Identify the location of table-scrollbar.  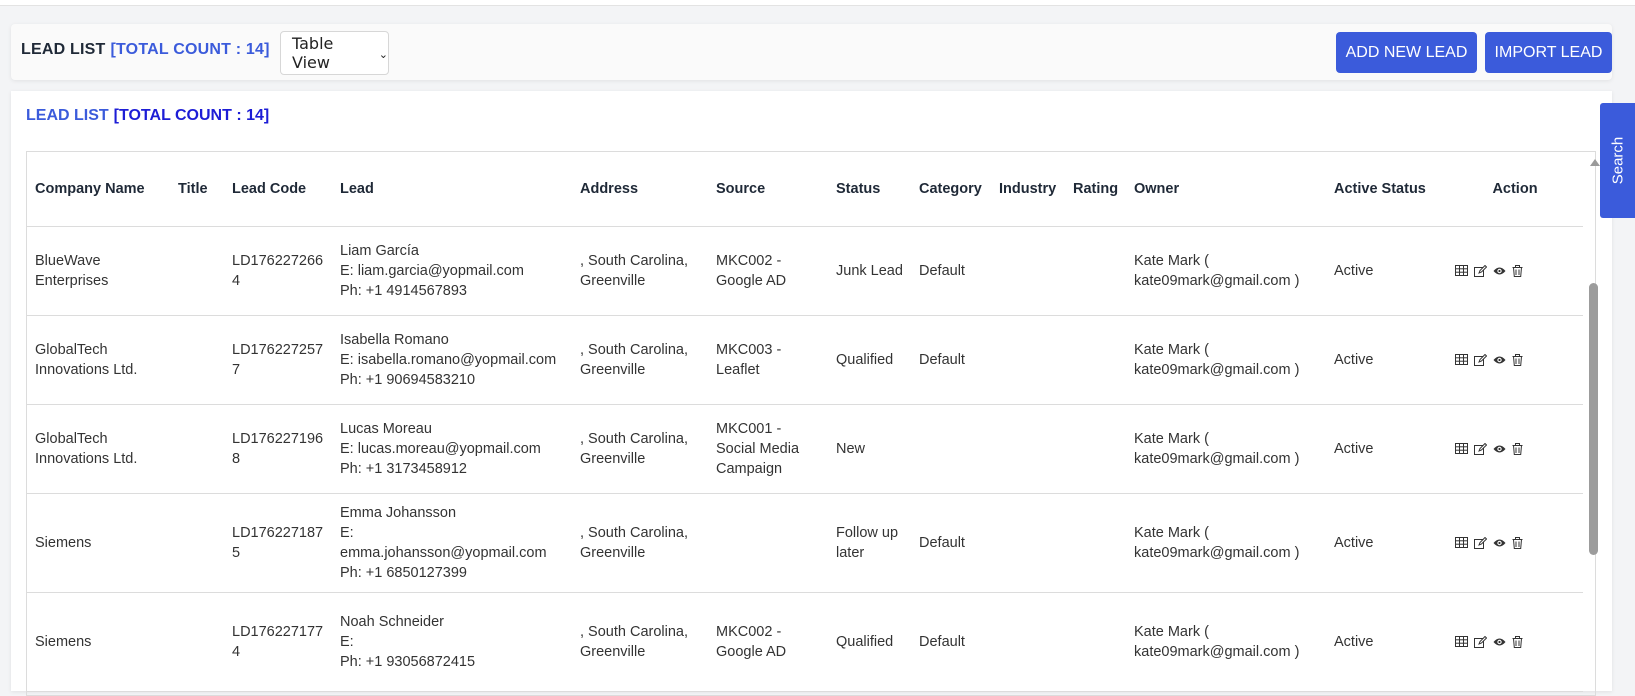
(1594, 421).